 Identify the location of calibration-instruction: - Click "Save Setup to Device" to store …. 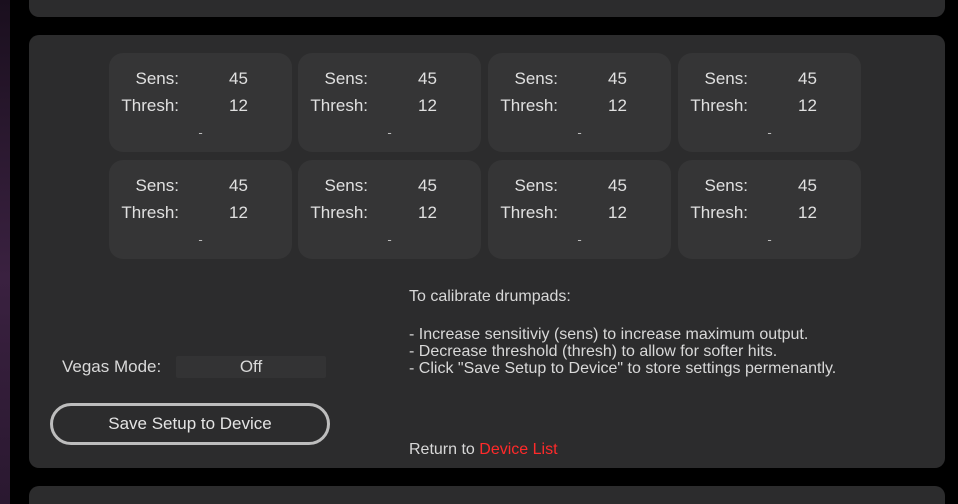
(623, 368).